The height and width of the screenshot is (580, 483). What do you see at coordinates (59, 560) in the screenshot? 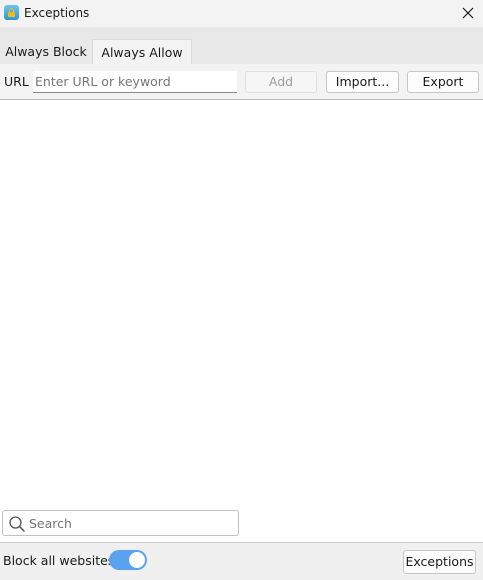
I see `block-all-label: Block all websites` at bounding box center [59, 560].